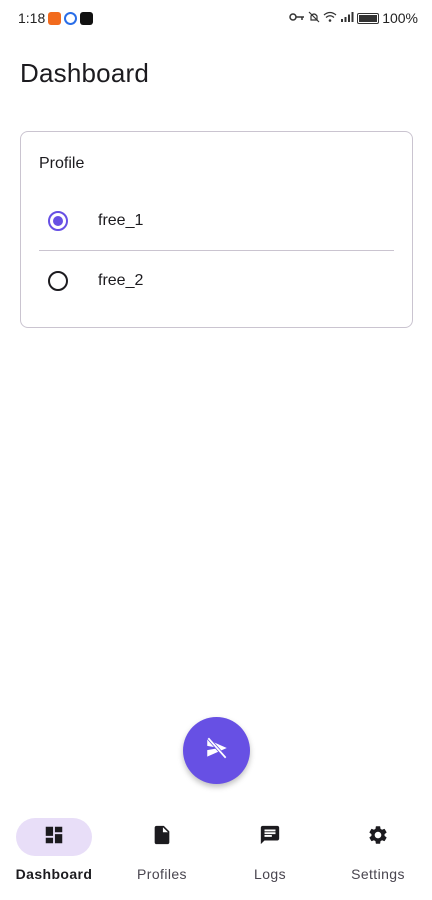  What do you see at coordinates (32, 18) in the screenshot?
I see `status-time: 1:18` at bounding box center [32, 18].